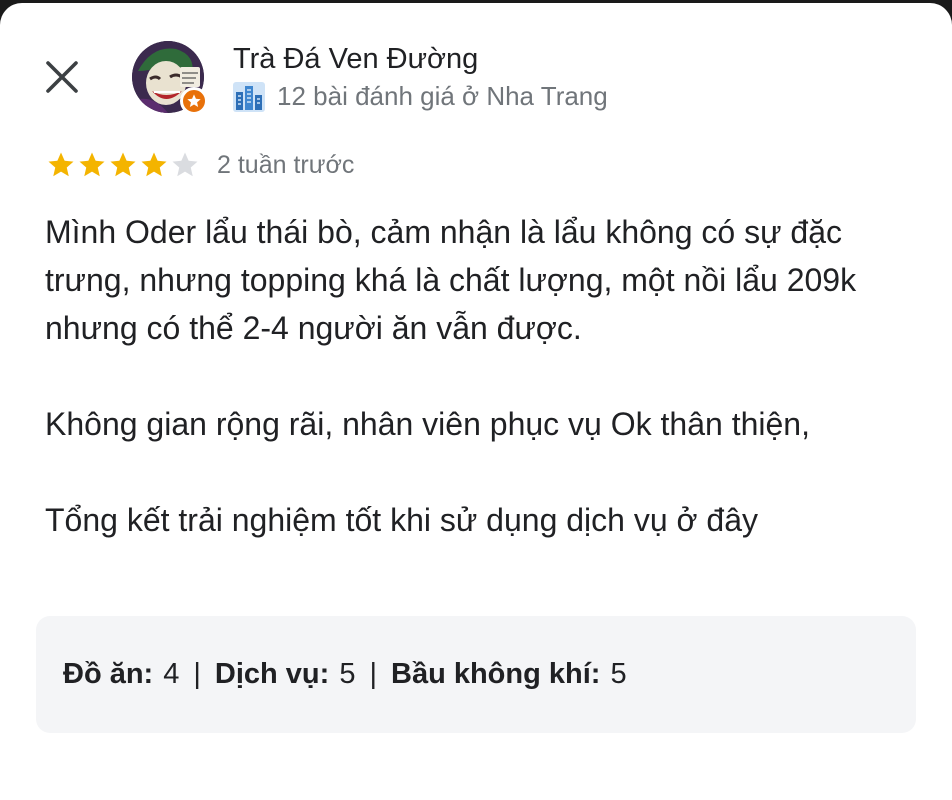 The image size is (952, 800). I want to click on review-attributes: Đồ ăn: 4 | Dịch vụ: 5 | Bầu không khí: 5, so click(476, 674).